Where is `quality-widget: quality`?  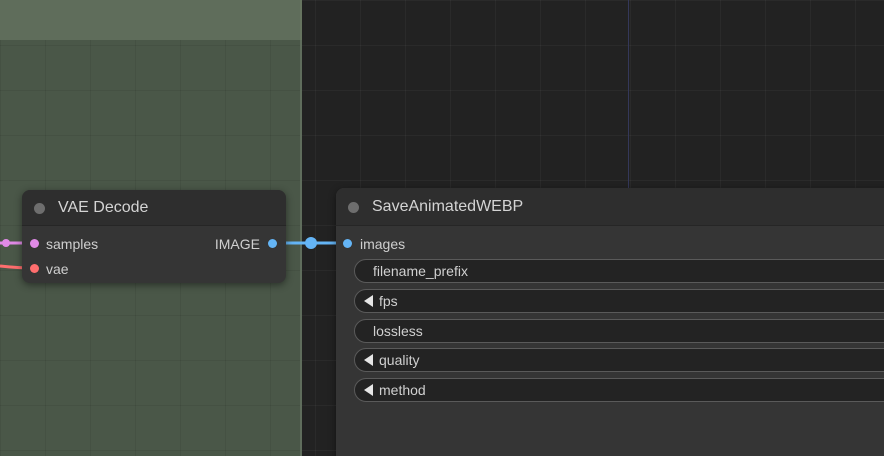
quality-widget: quality is located at coordinates (619, 360).